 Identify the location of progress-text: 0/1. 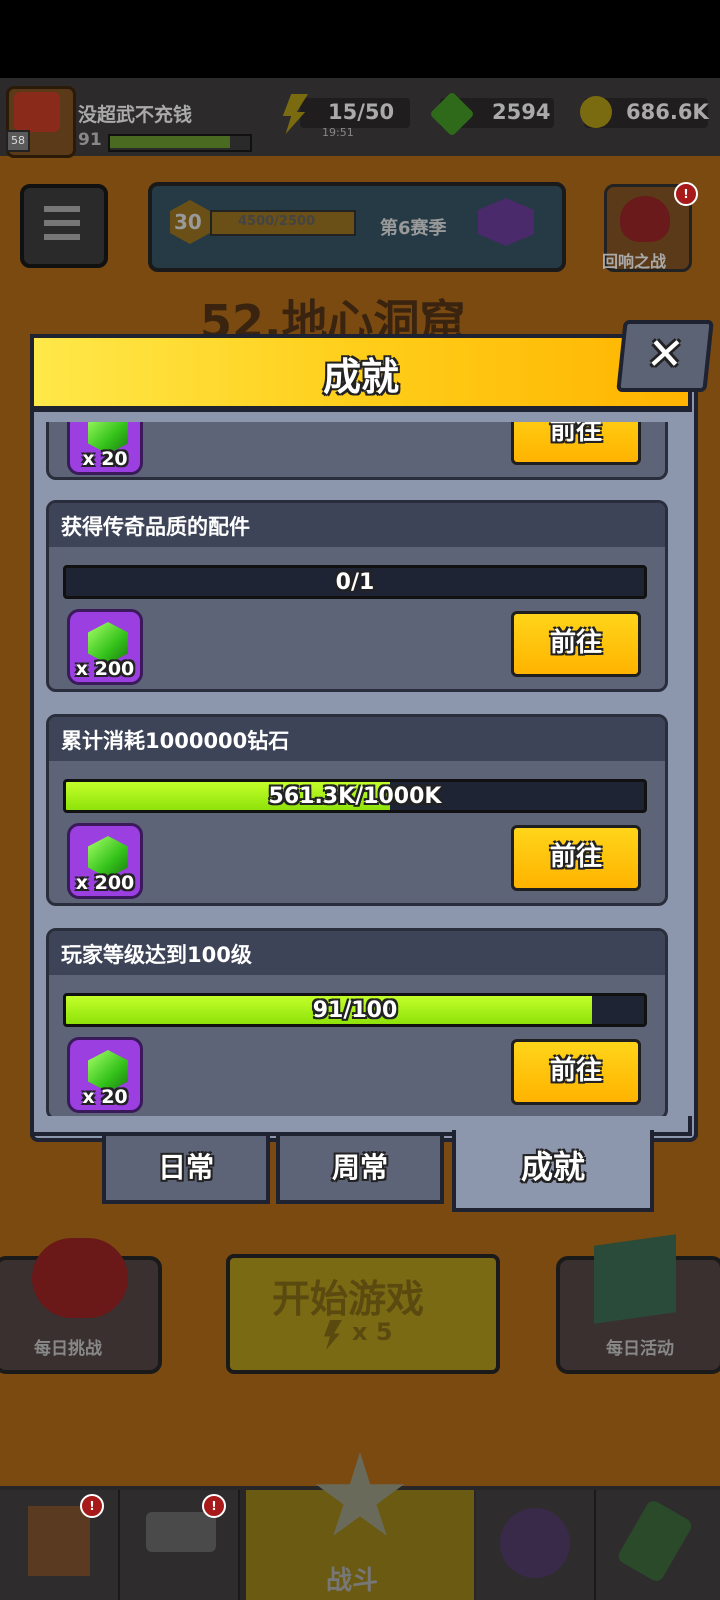
(355, 582).